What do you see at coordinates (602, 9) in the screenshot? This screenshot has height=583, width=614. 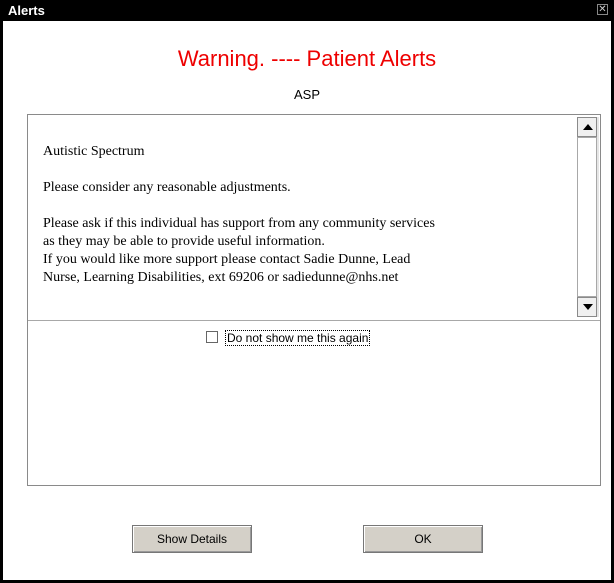 I see `close-icon: ✕` at bounding box center [602, 9].